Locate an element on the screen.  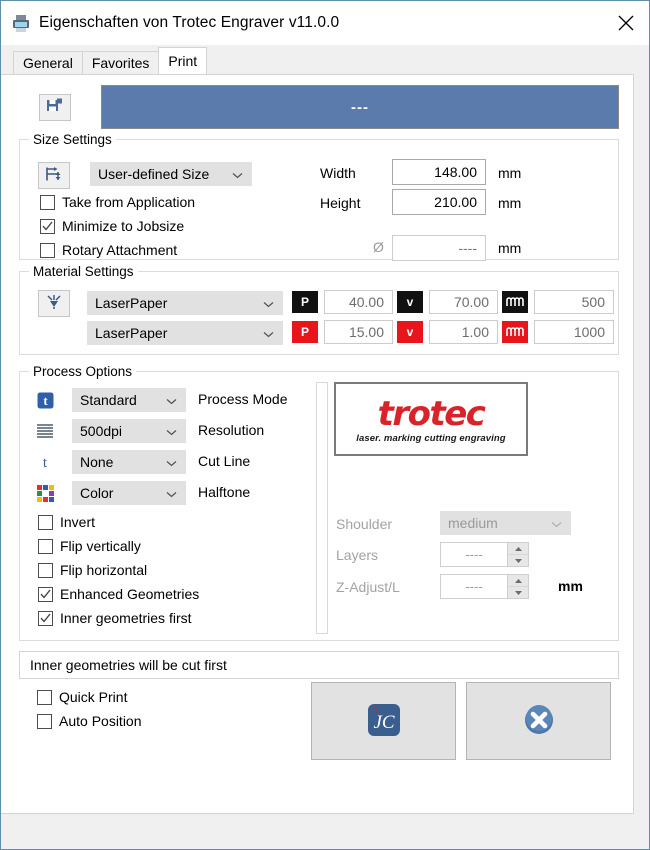
jobcontrol-button: JC is located at coordinates (383, 721).